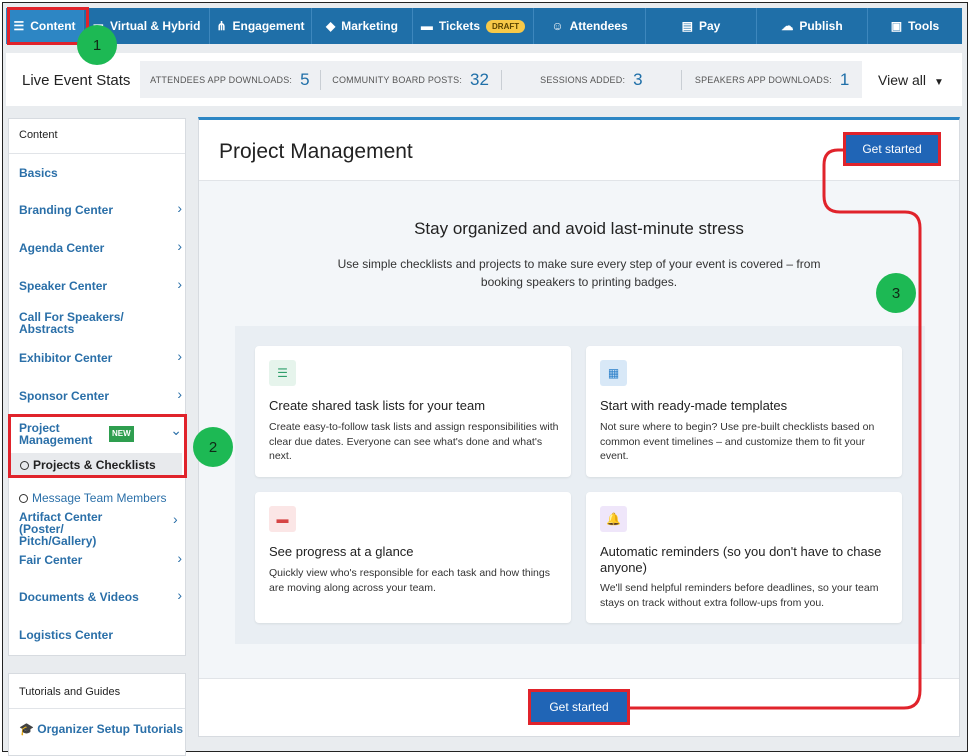  What do you see at coordinates (896, 293) in the screenshot?
I see `step-marker-3: 3` at bounding box center [896, 293].